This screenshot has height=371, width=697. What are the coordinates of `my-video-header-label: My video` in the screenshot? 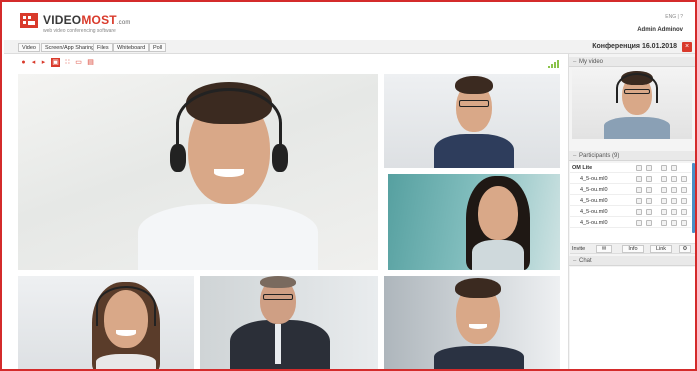 It's located at (591, 62).